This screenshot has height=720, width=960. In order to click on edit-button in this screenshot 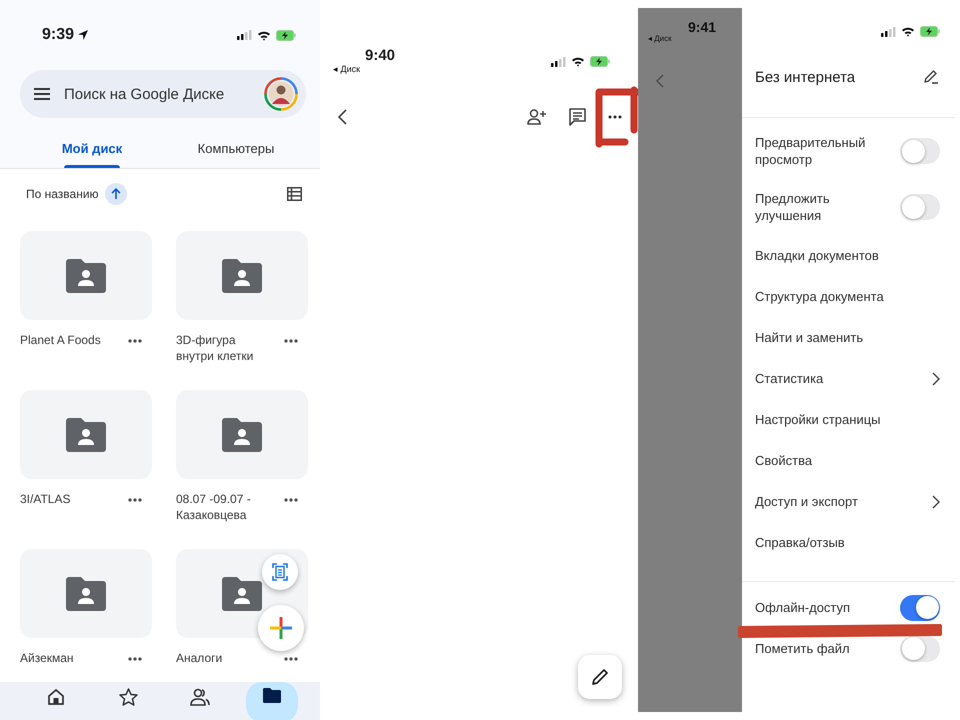, I will do `click(600, 677)`.